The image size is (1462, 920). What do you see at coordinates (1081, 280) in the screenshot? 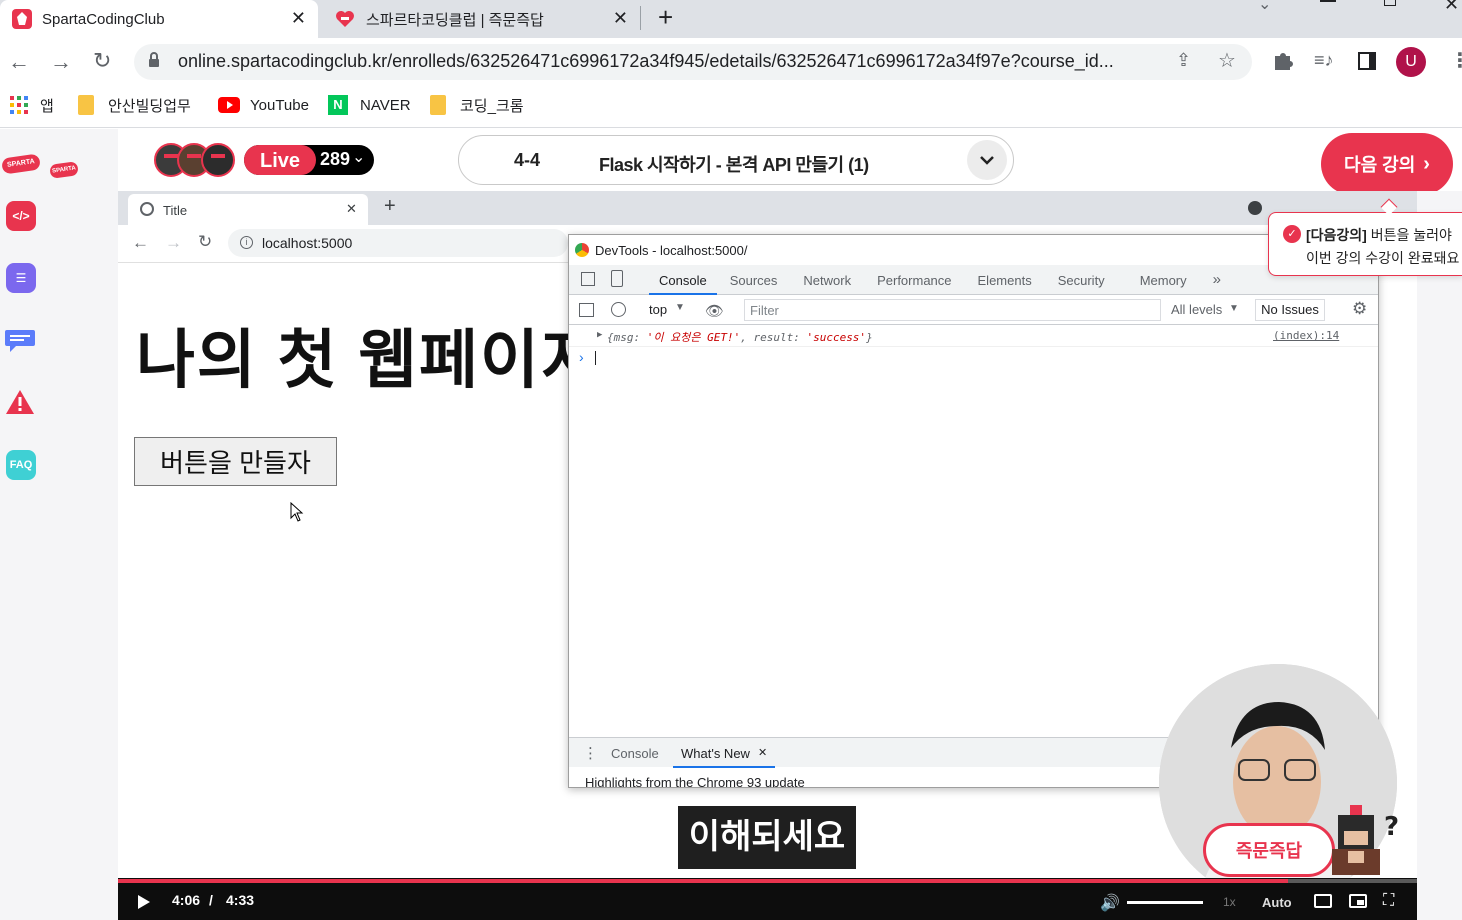
I see `tab-security: Security` at bounding box center [1081, 280].